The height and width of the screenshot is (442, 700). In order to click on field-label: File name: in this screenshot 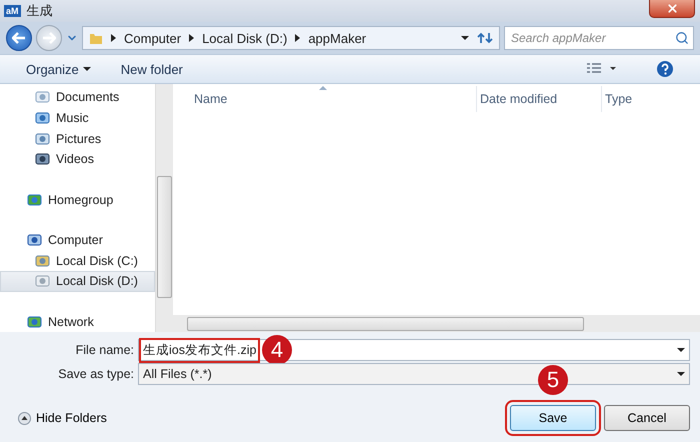, I will do `click(104, 350)`.